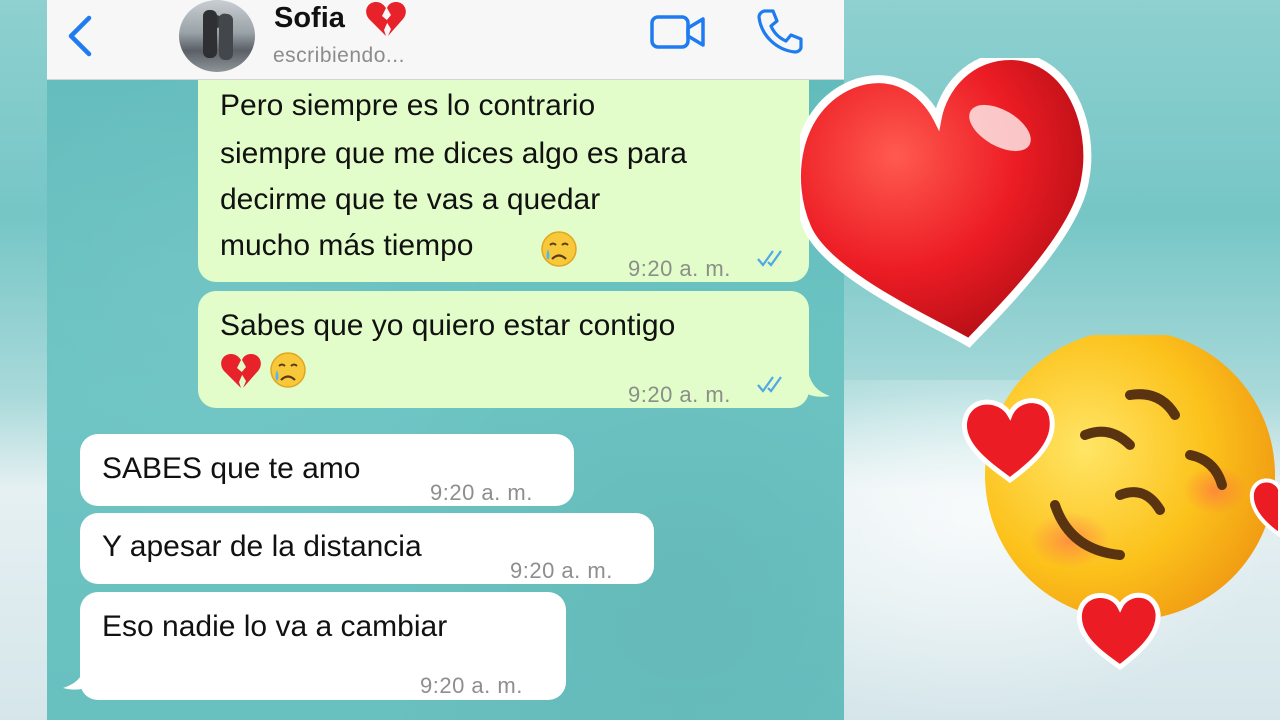  I want to click on voice-call-button, so click(780, 31).